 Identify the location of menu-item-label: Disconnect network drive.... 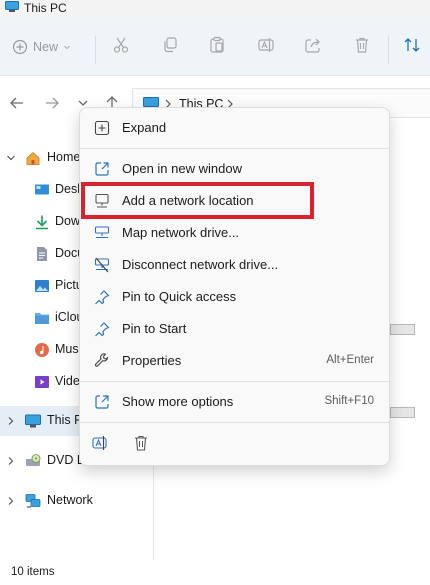
(200, 264).